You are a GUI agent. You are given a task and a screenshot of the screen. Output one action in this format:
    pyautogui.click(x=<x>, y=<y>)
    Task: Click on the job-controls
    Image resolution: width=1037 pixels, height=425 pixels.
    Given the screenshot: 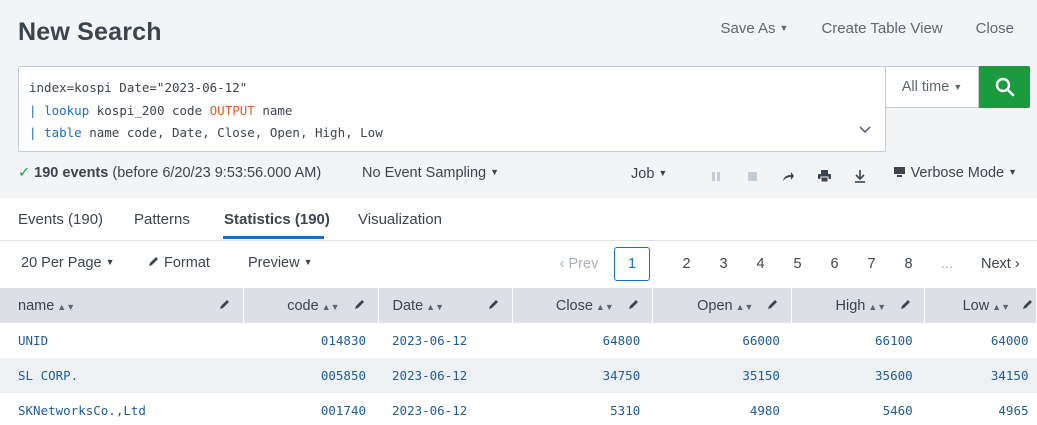 What is the action you would take?
    pyautogui.click(x=788, y=176)
    